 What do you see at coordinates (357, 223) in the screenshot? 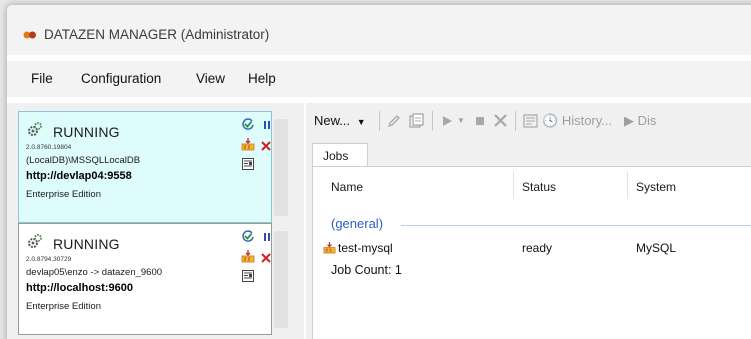
I see `group-header: (general)` at bounding box center [357, 223].